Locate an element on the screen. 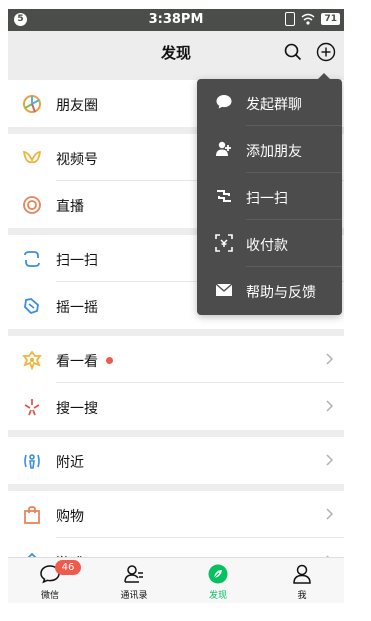  nearby-icon is located at coordinates (32, 461).